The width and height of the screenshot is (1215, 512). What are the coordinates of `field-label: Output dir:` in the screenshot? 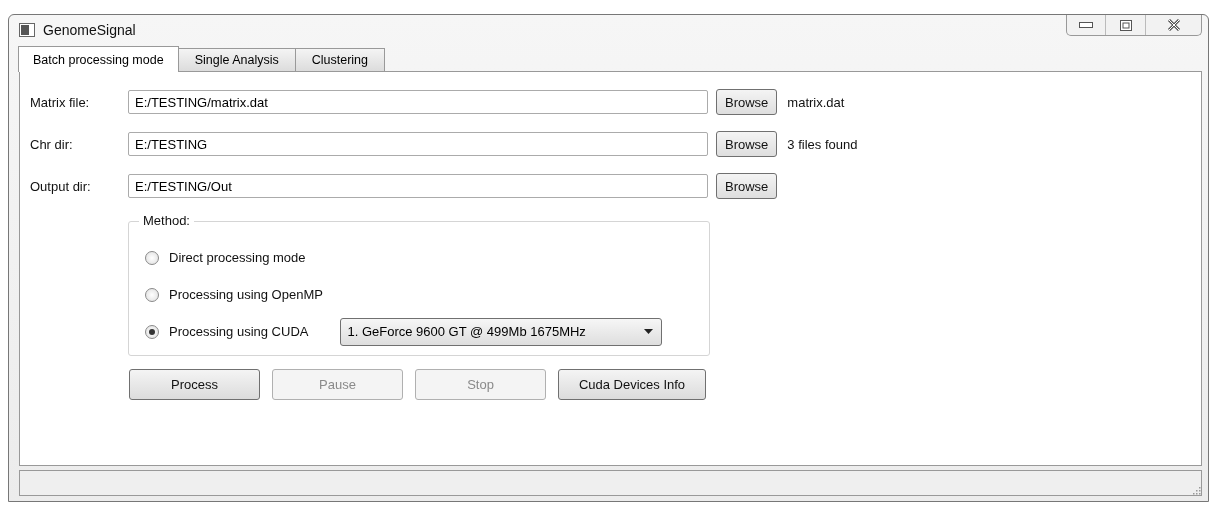 It's located at (61, 186).